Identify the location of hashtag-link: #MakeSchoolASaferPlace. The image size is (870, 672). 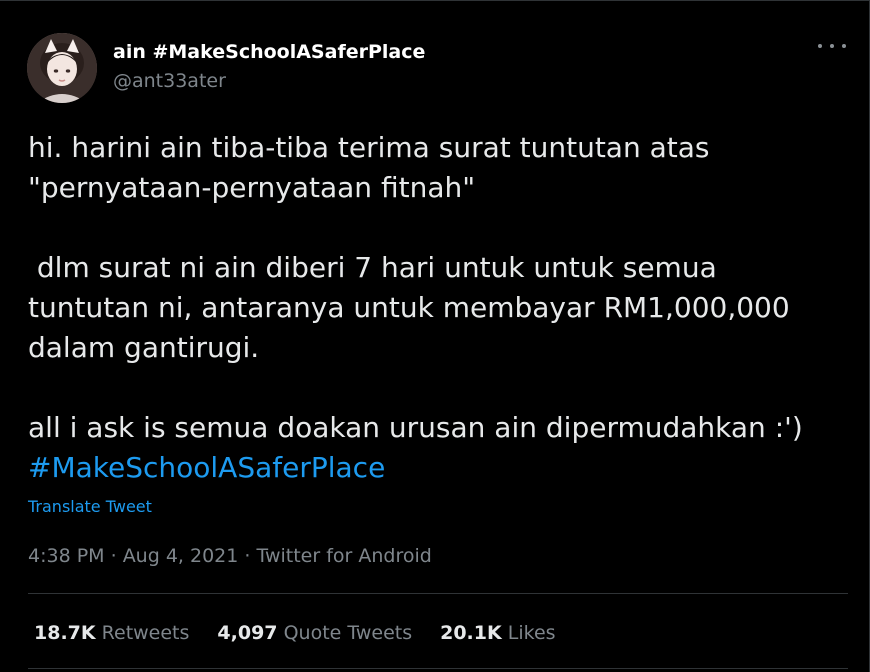
(206, 467).